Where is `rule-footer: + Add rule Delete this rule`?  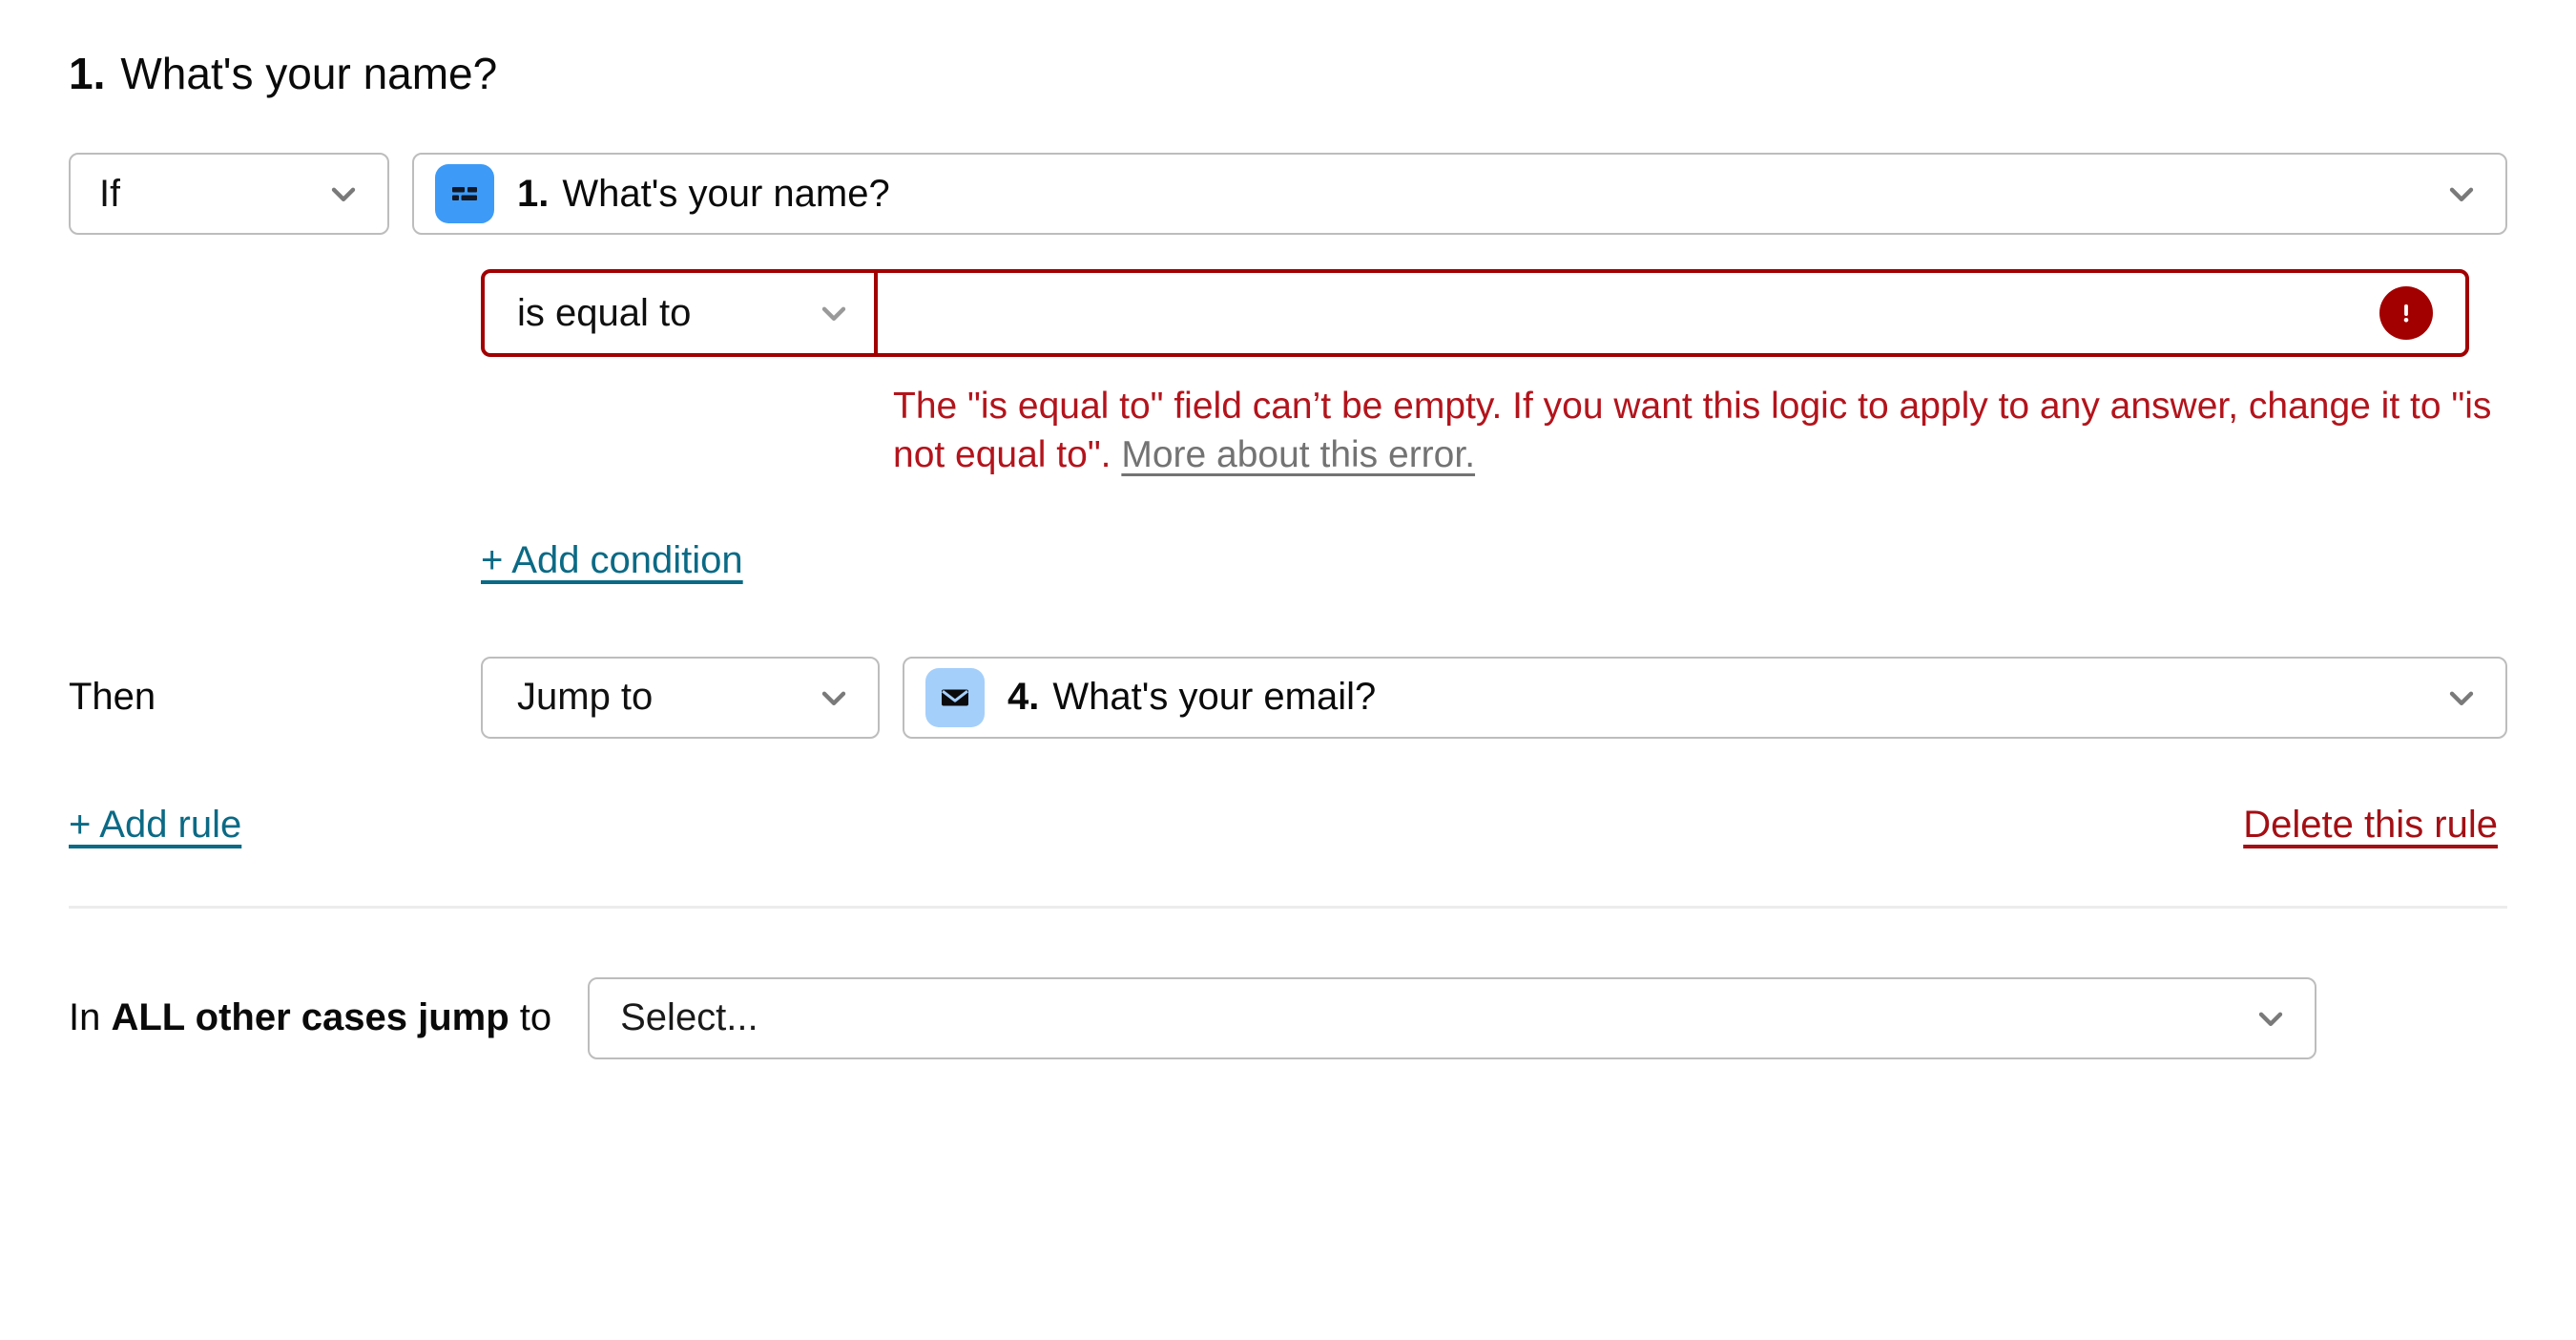
rule-footer: + Add rule Delete this rule is located at coordinates (1288, 825).